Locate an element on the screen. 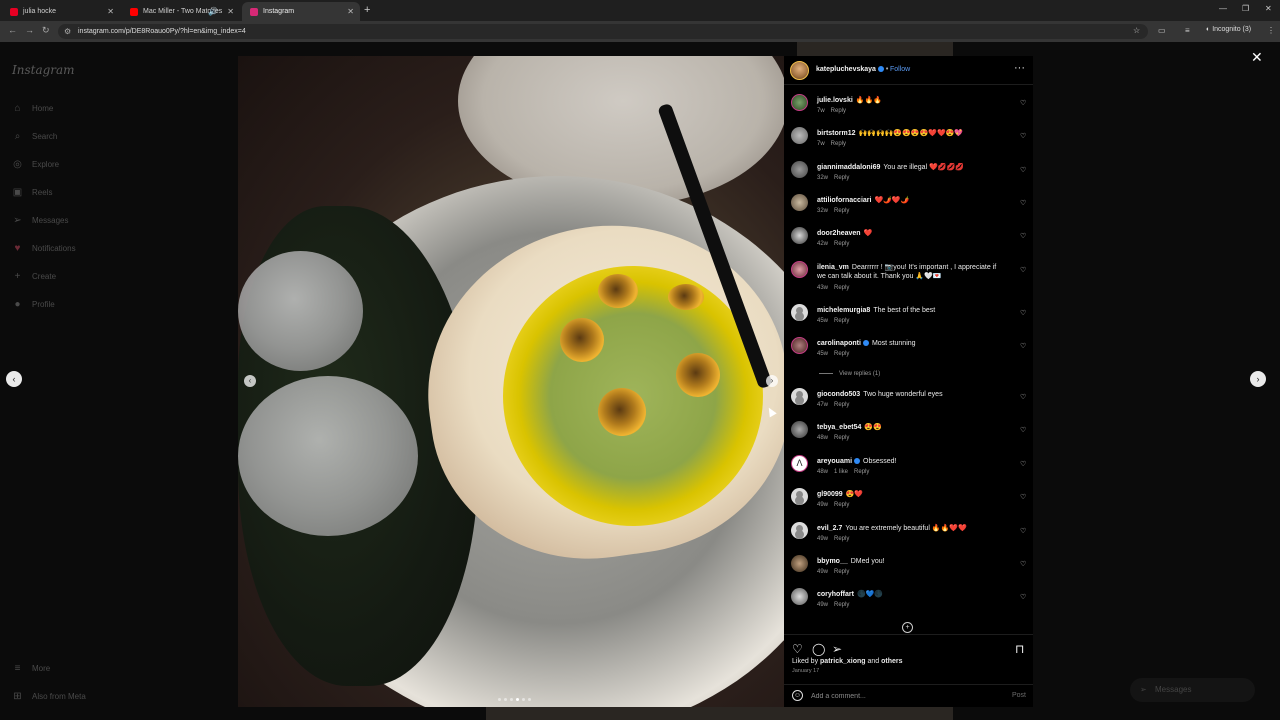  comment-username: gl90099 is located at coordinates (830, 494).